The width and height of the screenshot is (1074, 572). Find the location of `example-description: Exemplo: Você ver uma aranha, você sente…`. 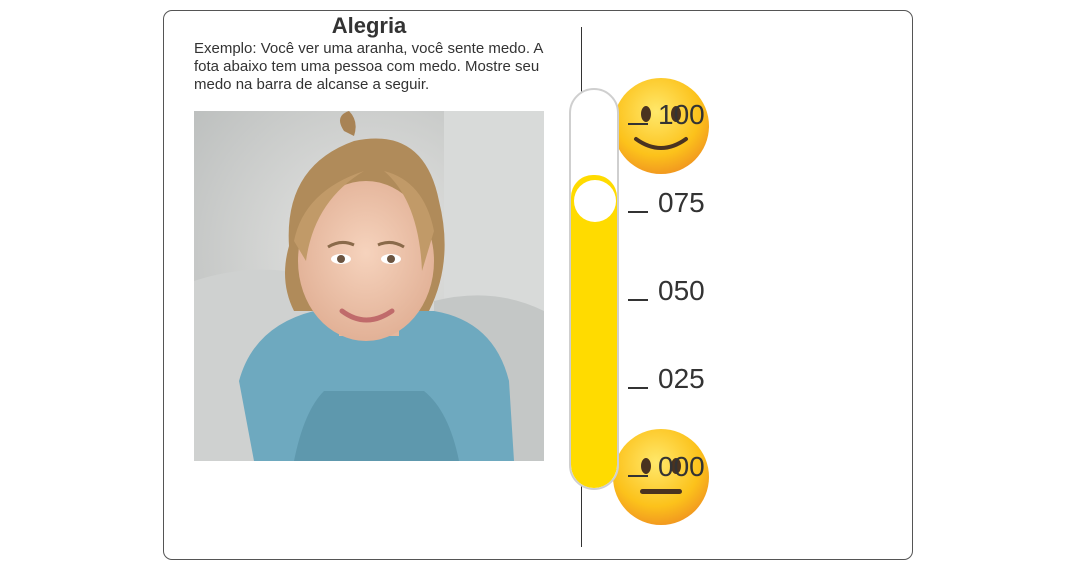

example-description: Exemplo: Você ver uma aranha, você sente… is located at coordinates (368, 66).